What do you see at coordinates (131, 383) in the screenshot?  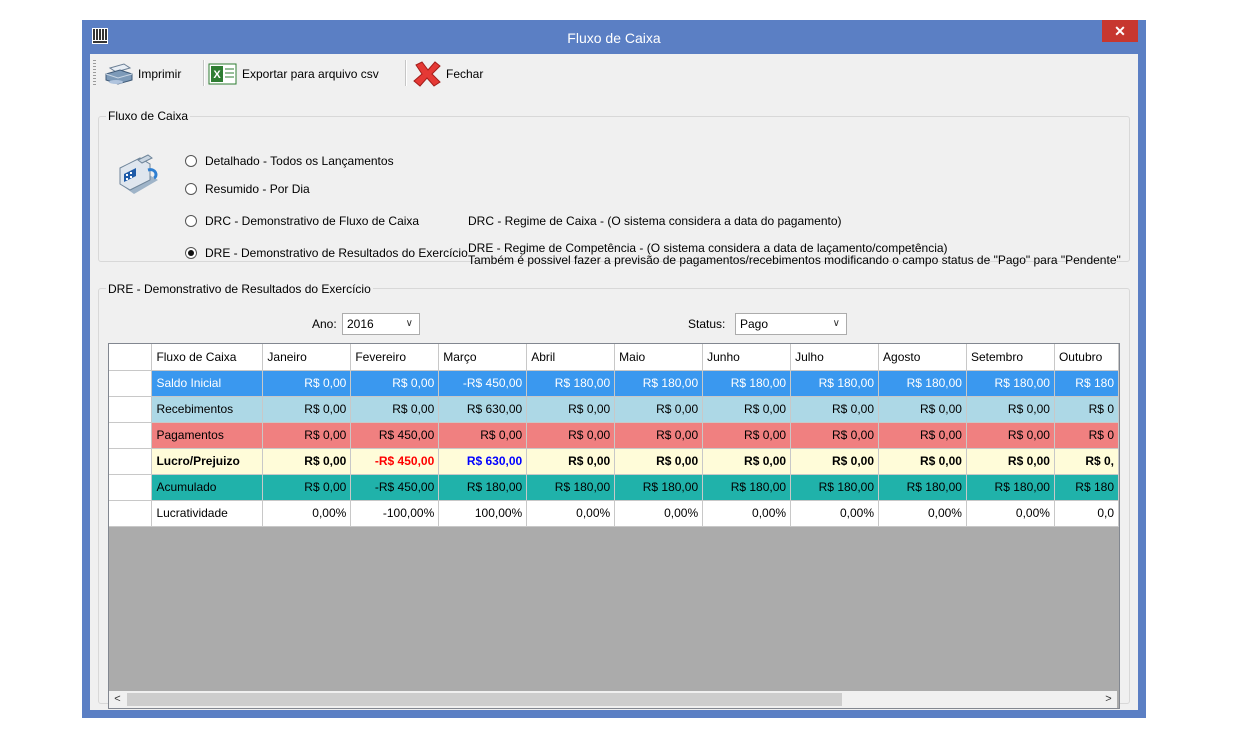 I see `row-header: ▶` at bounding box center [131, 383].